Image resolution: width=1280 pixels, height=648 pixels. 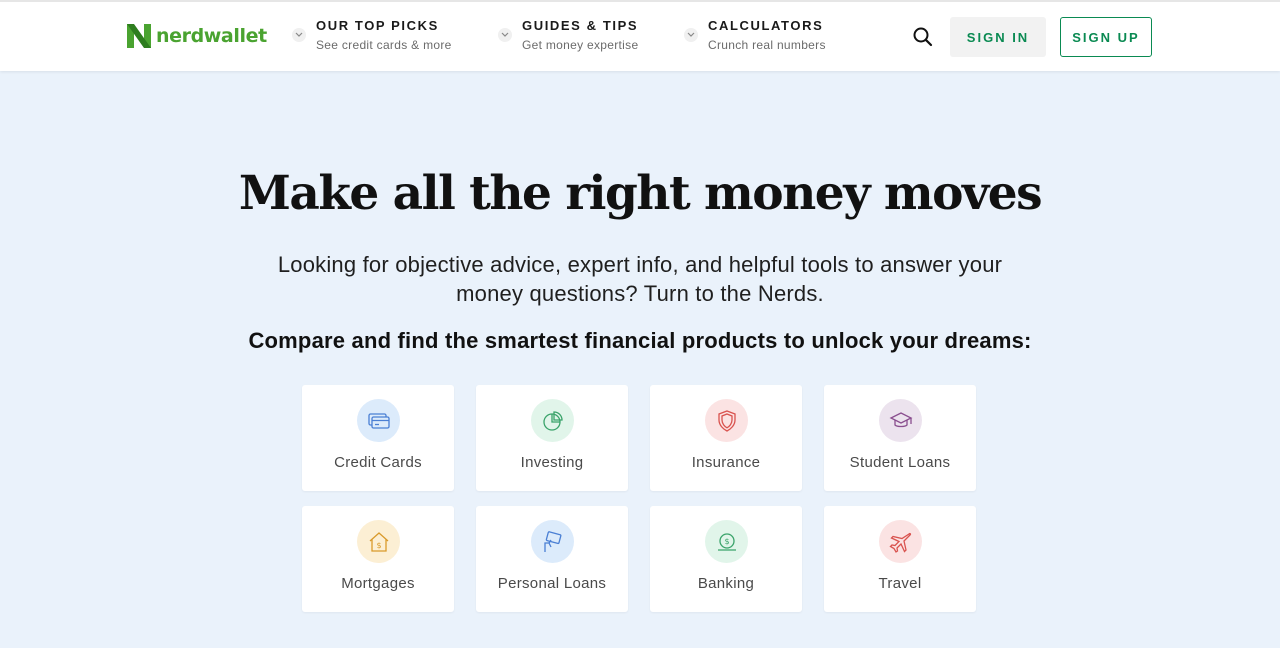 What do you see at coordinates (767, 45) in the screenshot?
I see `nav-subtitle: Crunch real numbers` at bounding box center [767, 45].